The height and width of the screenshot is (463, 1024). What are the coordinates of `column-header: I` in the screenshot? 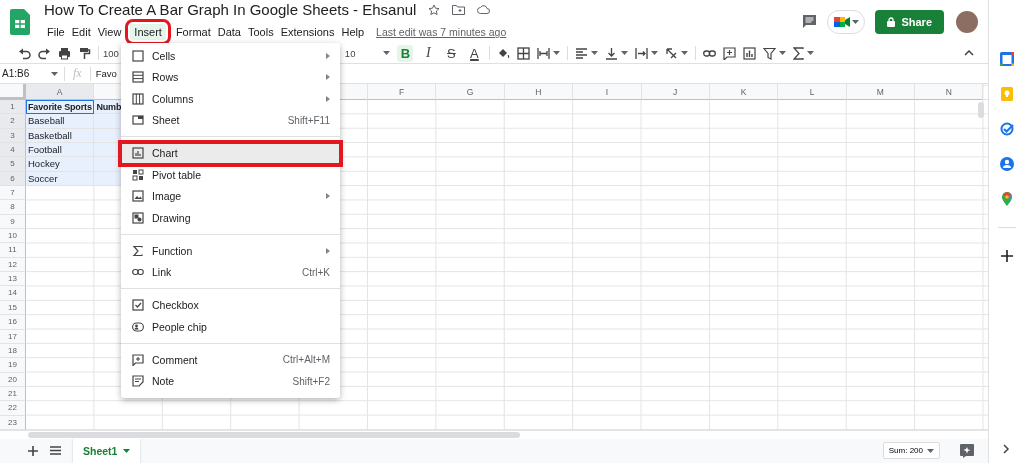 It's located at (607, 92).